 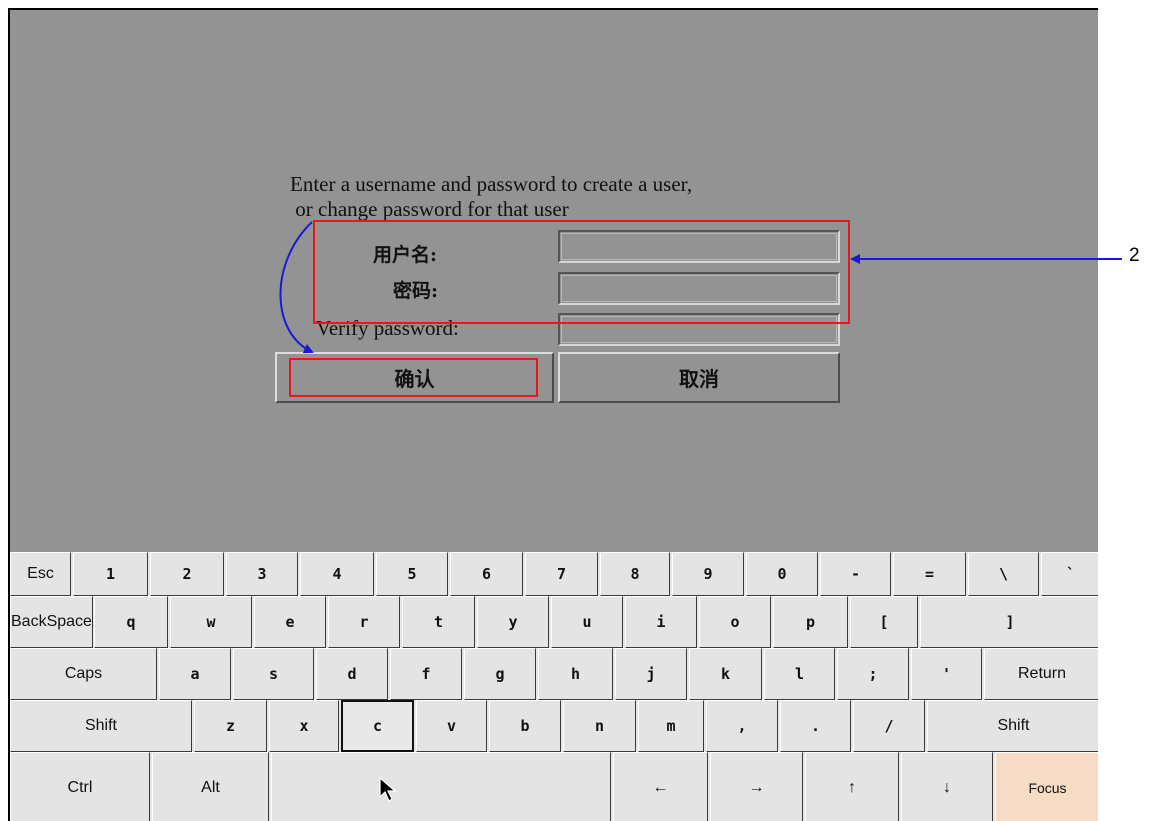 I want to click on key-l: l, so click(x=799, y=674).